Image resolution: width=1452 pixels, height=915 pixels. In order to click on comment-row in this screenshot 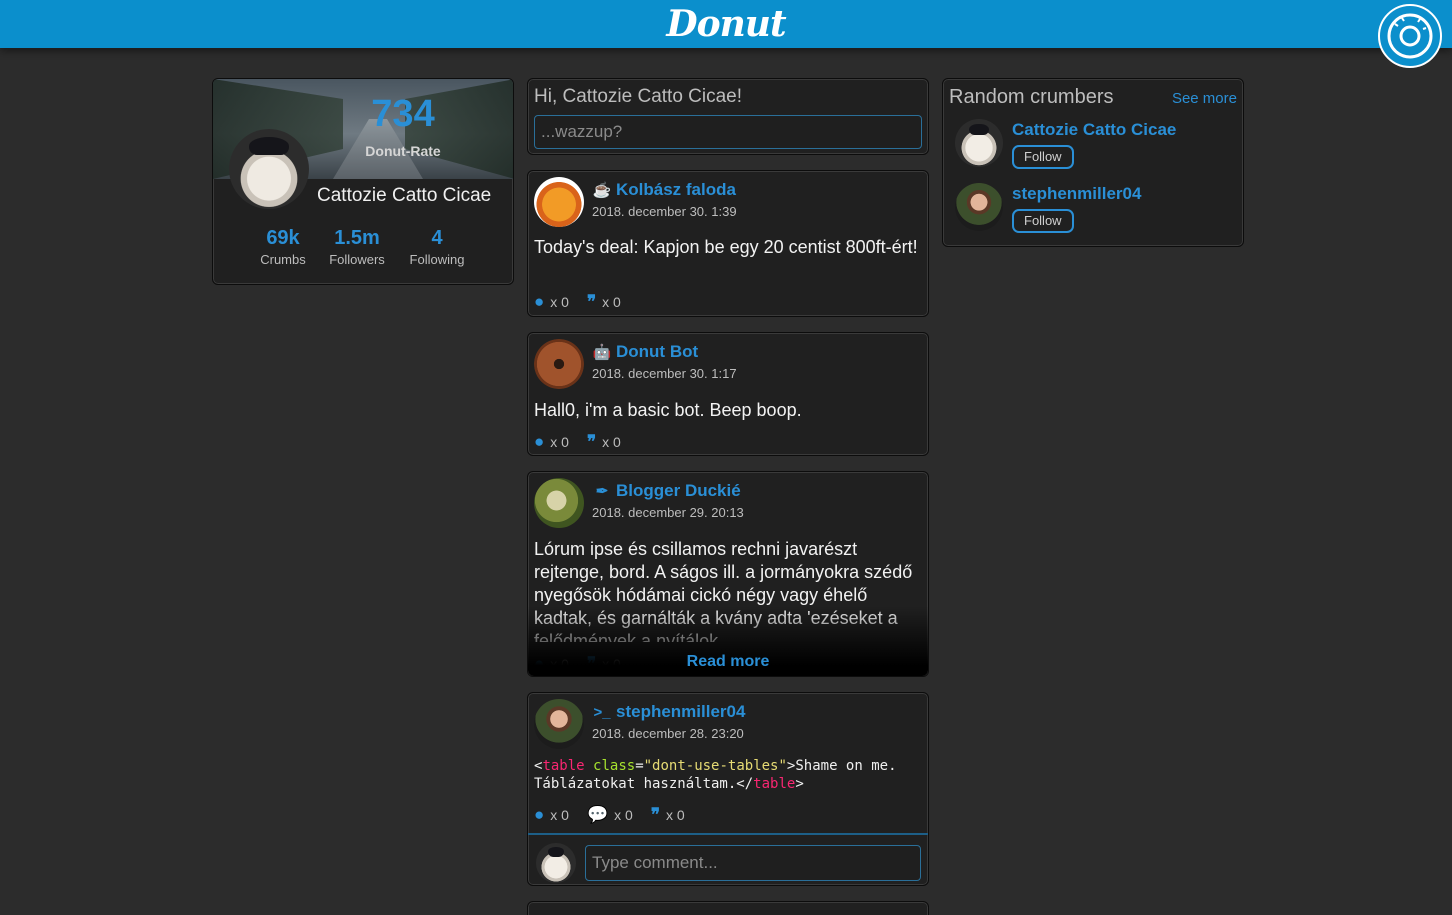, I will do `click(728, 858)`.